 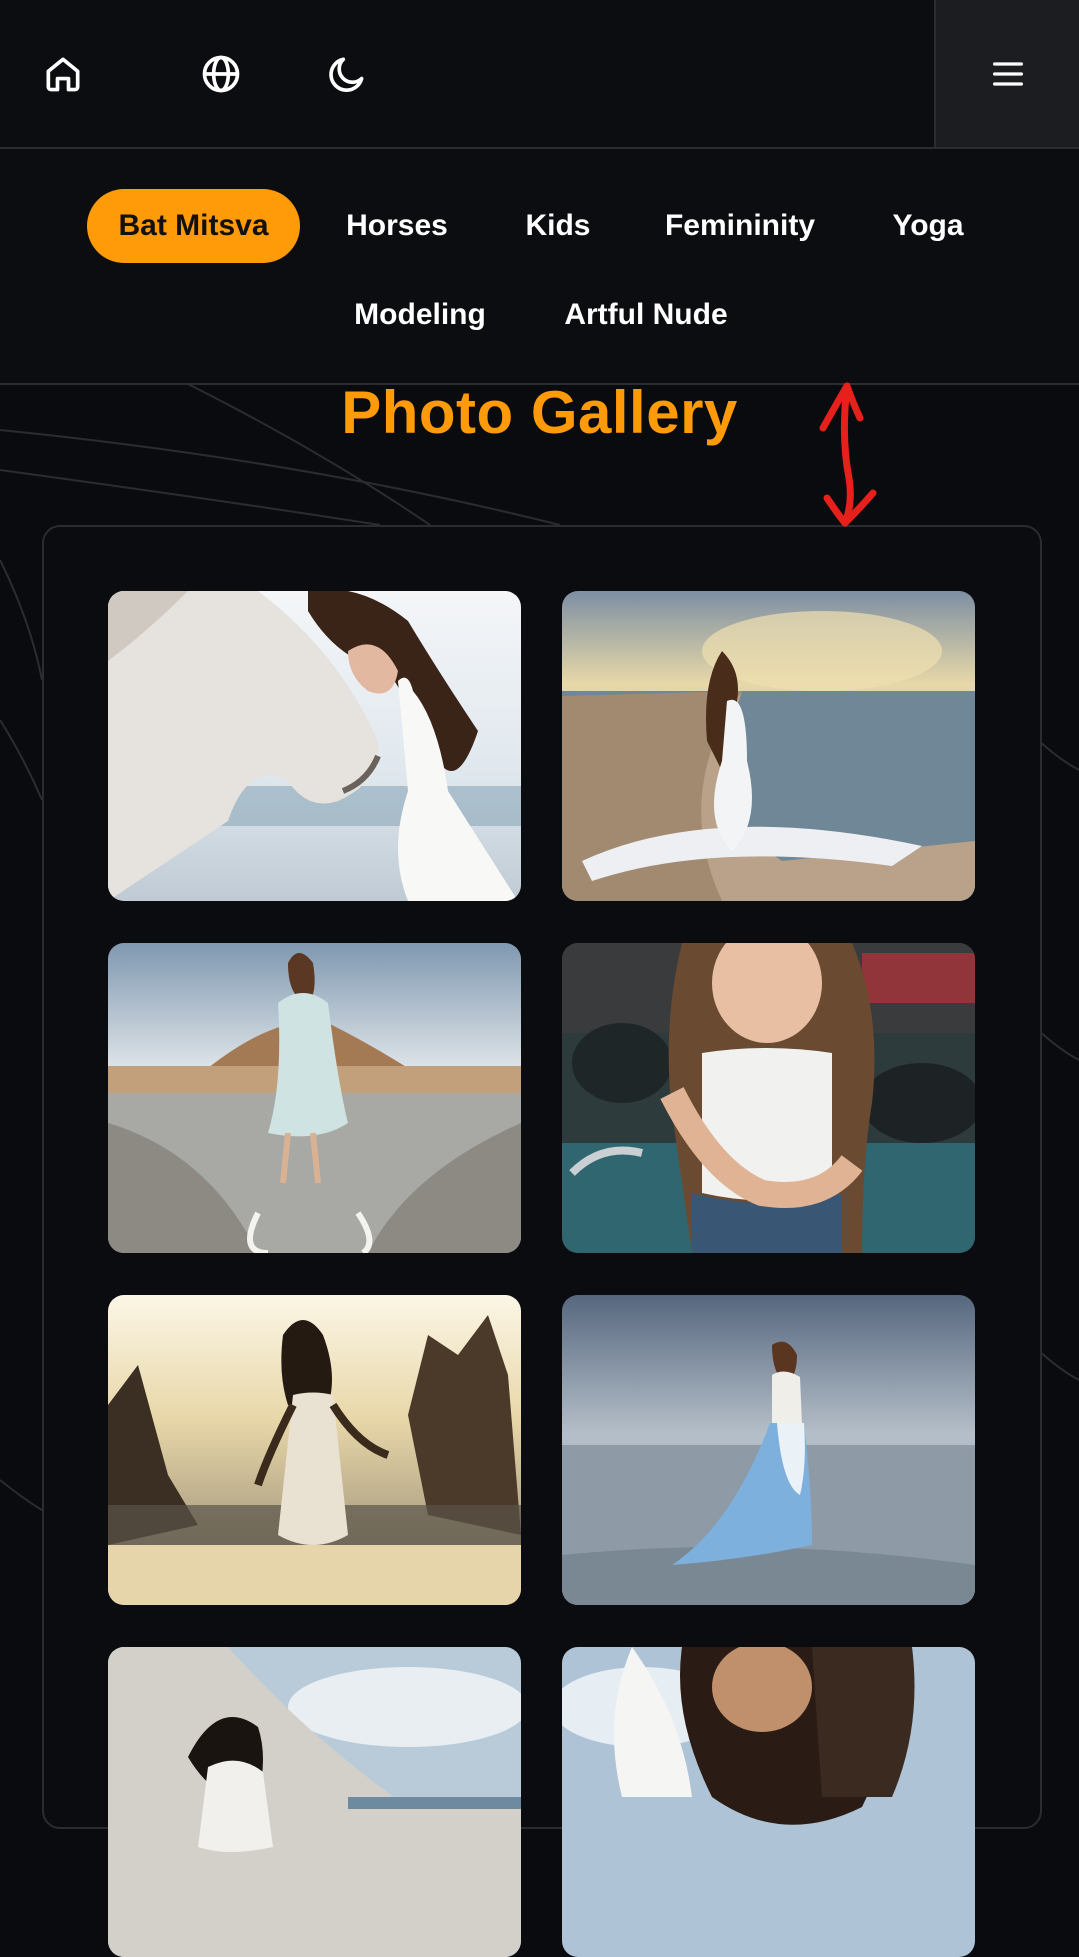 What do you see at coordinates (193, 226) in the screenshot?
I see `tab-bat-mitsva: Bat Mitsva` at bounding box center [193, 226].